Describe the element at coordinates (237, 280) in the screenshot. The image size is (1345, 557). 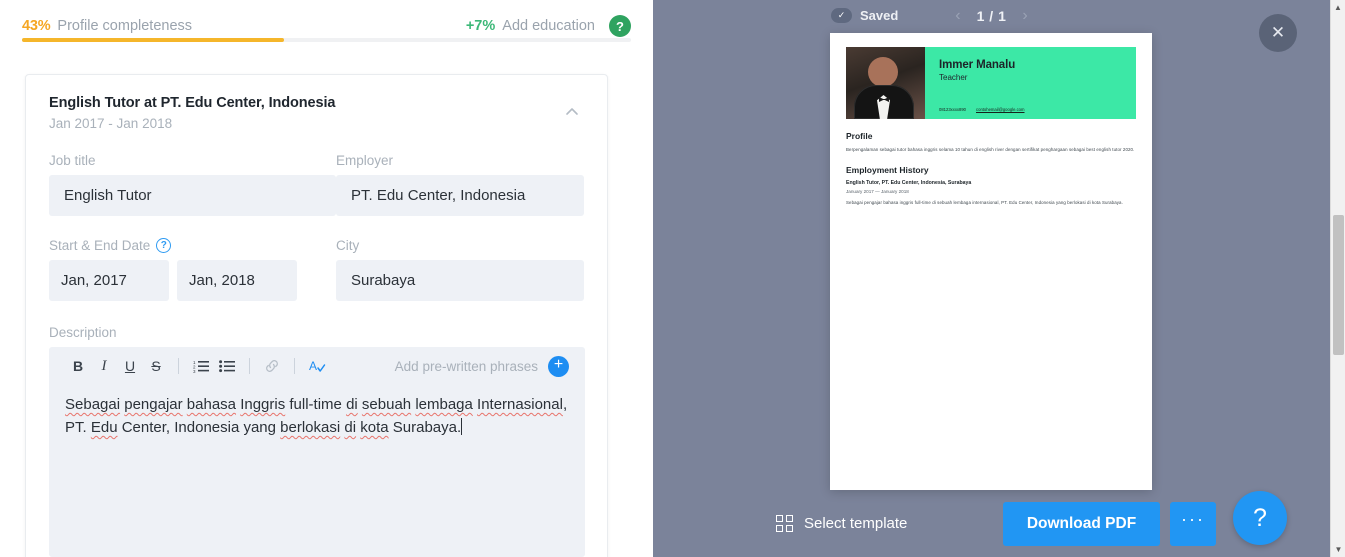
I see `end-date-input: Jan, 2018` at that location.